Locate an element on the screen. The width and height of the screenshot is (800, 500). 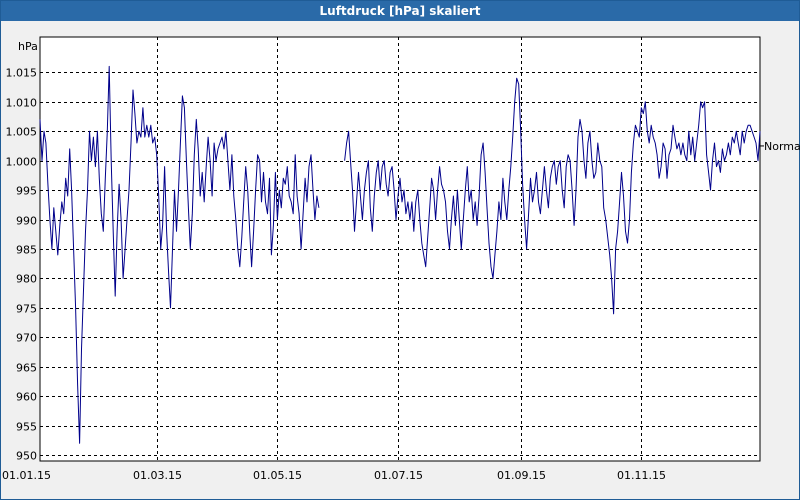
y-tick-label: 950 is located at coordinates (26, 456).